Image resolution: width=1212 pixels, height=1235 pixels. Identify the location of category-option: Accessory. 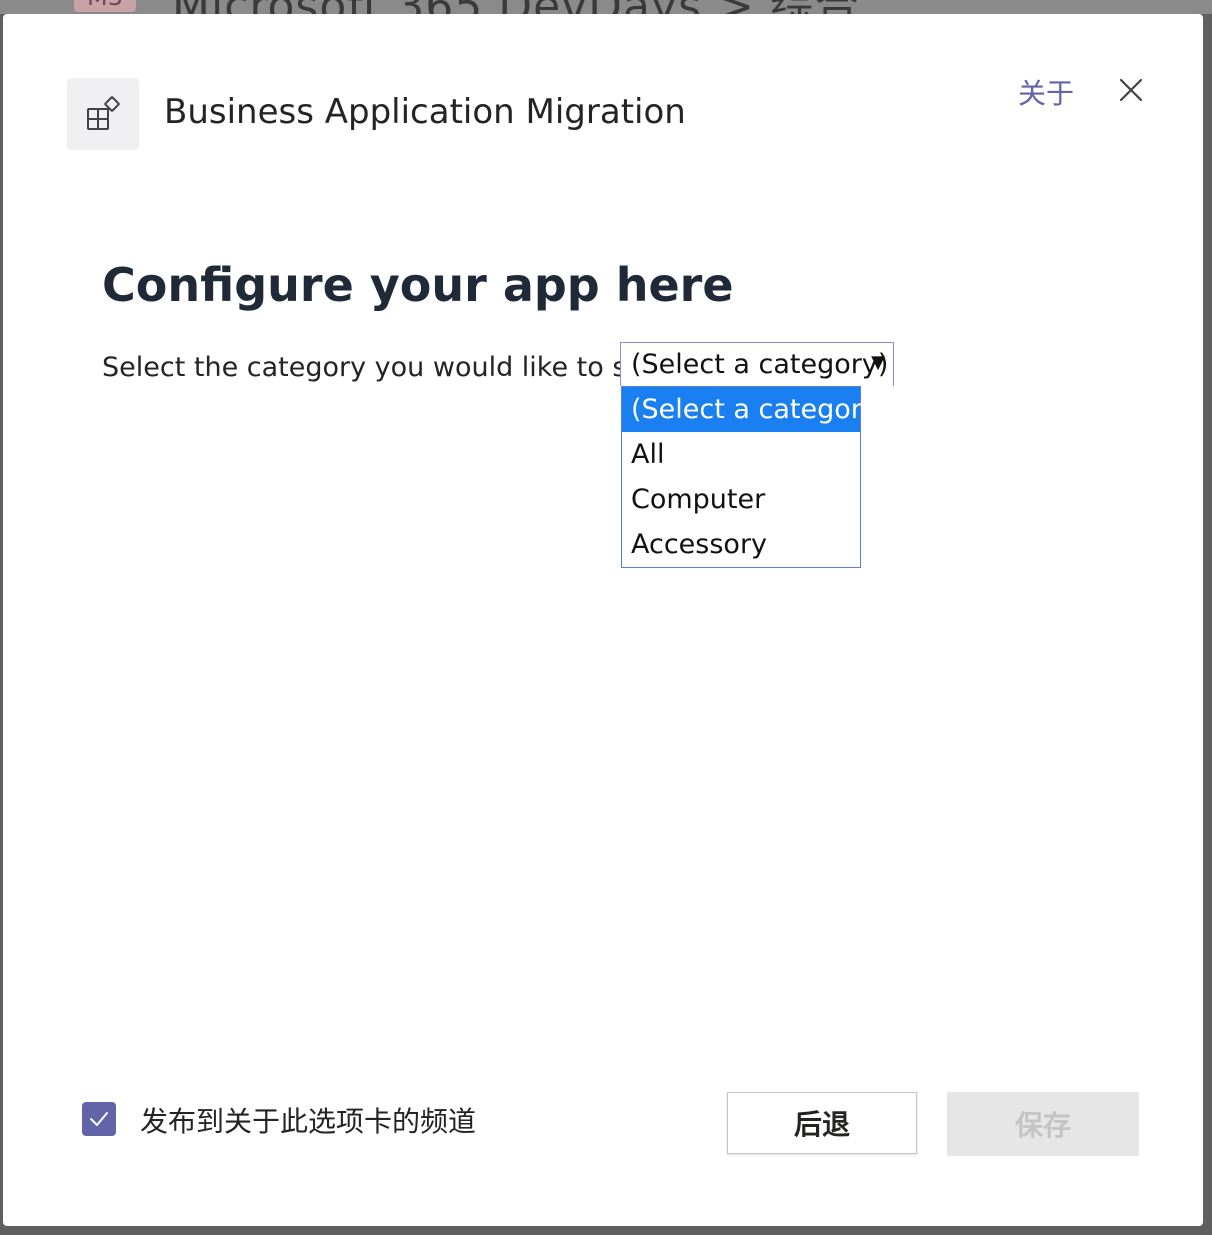
(741, 544).